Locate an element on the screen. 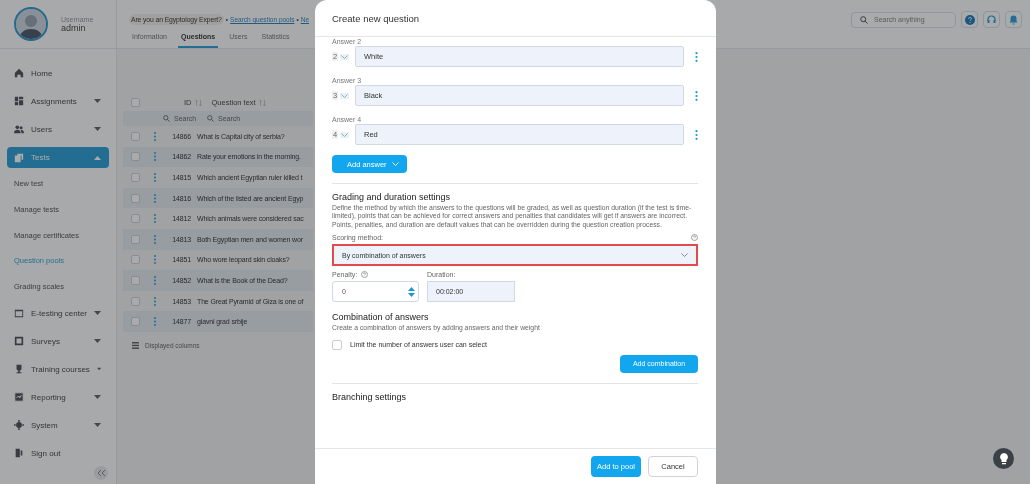 The image size is (1030, 484). spinner-arrows-icon is located at coordinates (411, 291).